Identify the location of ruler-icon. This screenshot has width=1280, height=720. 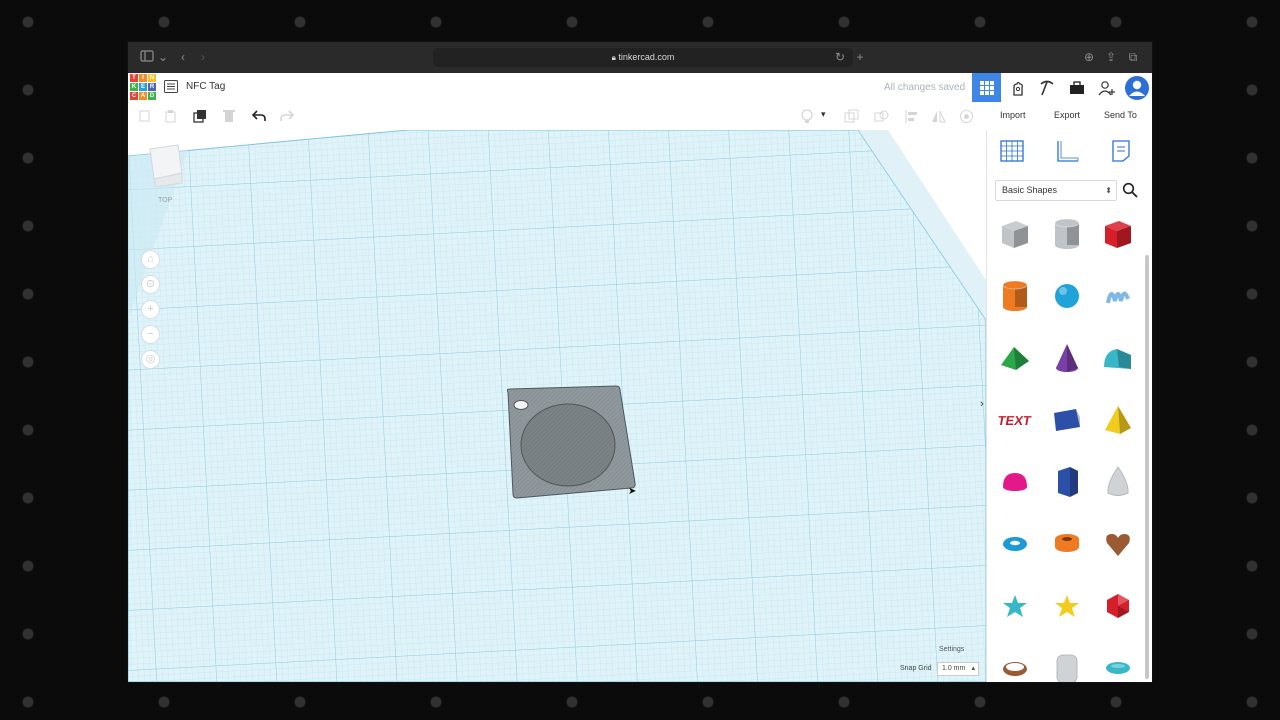
(1068, 151).